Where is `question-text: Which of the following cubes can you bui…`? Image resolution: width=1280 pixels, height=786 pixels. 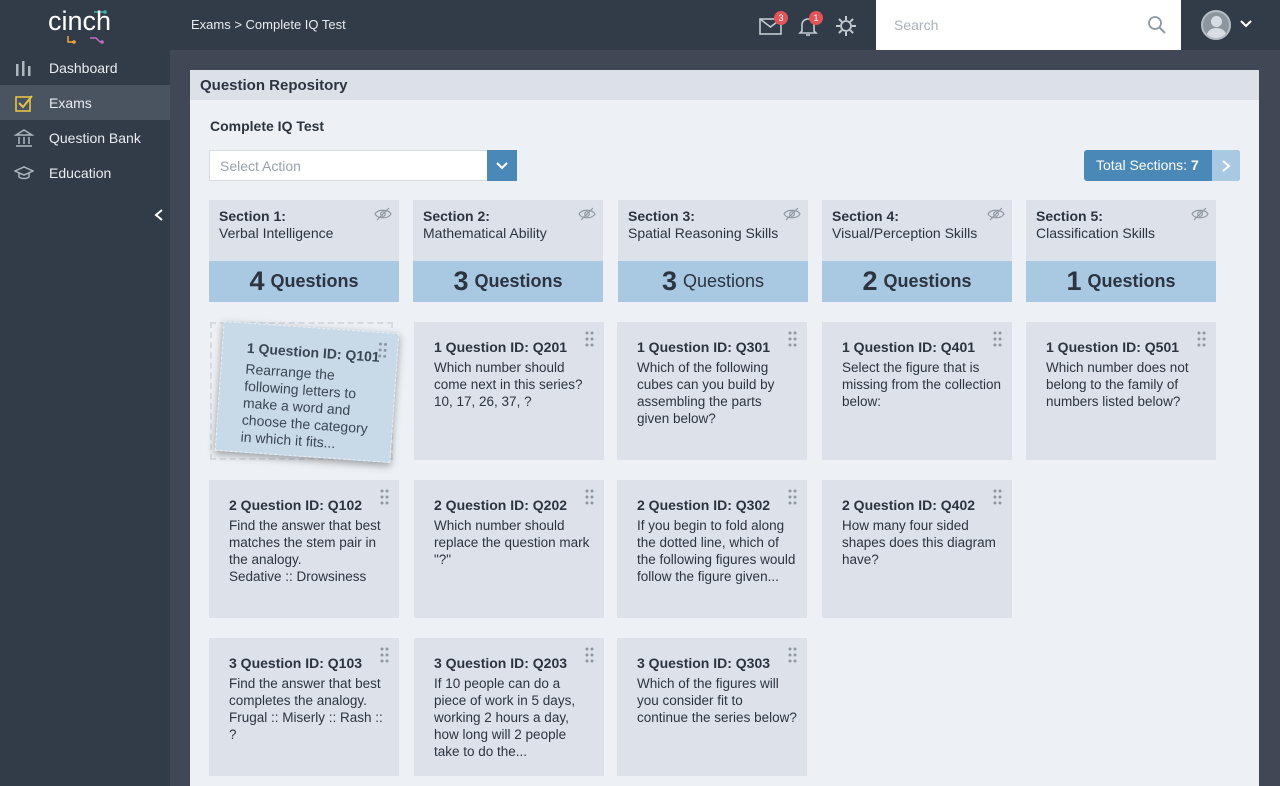
question-text: Which of the following cubes can you bui… is located at coordinates (706, 393).